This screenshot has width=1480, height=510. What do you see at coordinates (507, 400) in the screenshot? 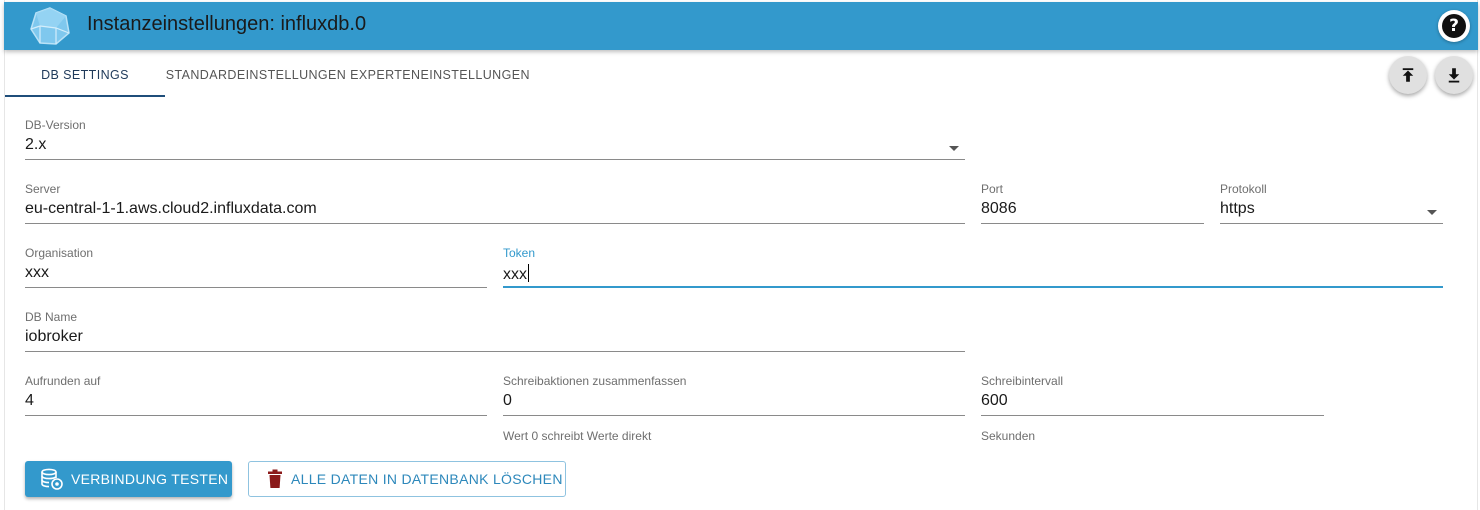
I see `combine-writes-value: 0` at bounding box center [507, 400].